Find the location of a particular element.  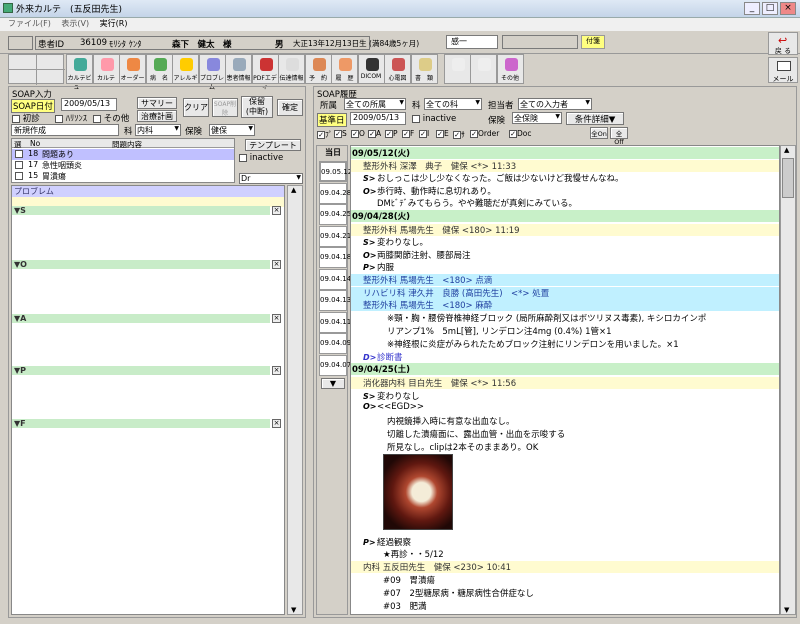

toolbar-button-14: 書 類 is located at coordinates (424, 69).